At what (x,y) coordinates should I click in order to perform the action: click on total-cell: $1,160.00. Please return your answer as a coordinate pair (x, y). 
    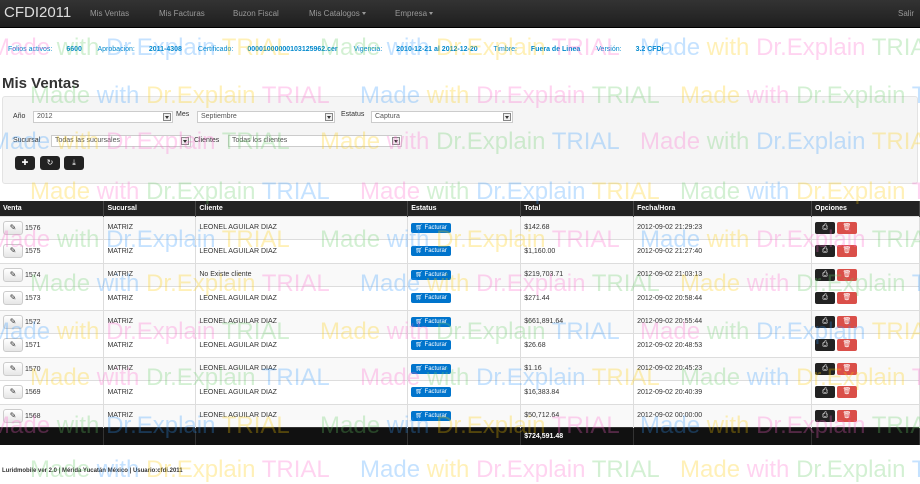
    Looking at the image, I should click on (577, 251).